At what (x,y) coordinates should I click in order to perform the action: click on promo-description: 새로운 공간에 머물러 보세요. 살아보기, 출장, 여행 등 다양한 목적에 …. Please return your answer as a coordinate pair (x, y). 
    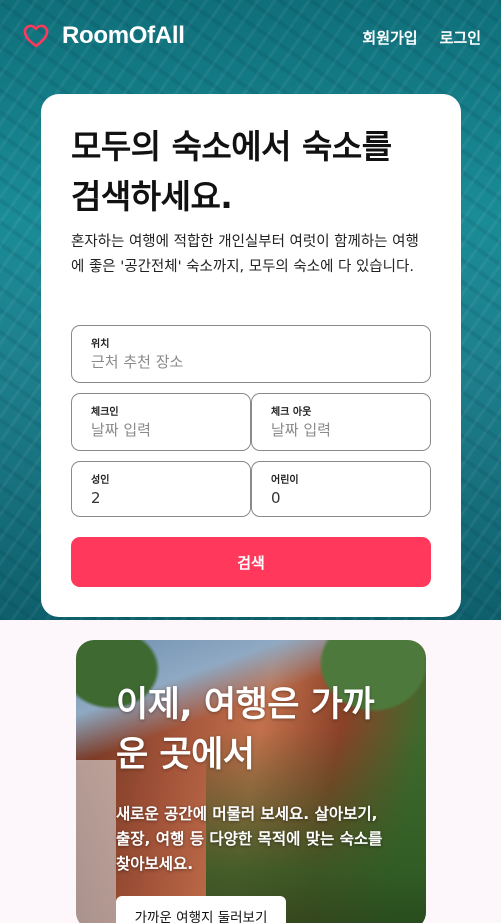
    Looking at the image, I should click on (249, 839).